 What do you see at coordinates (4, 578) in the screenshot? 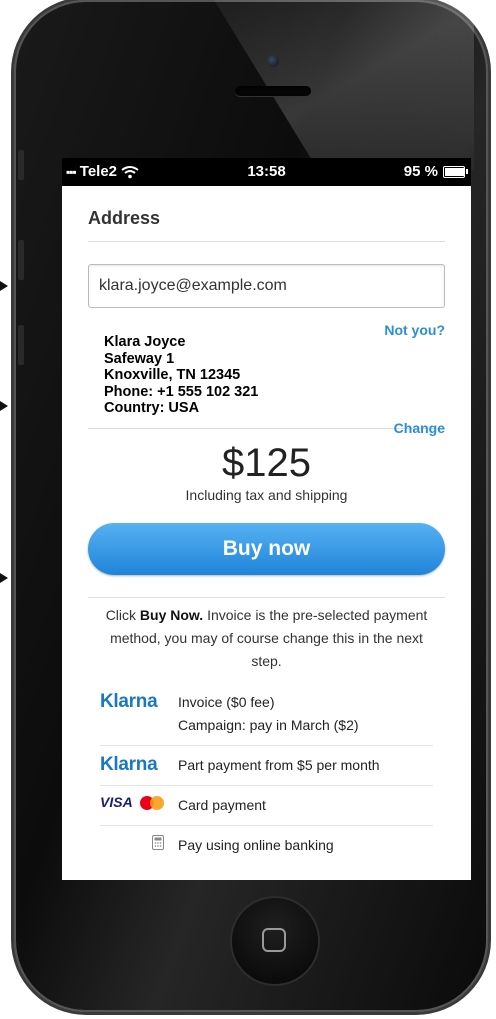
I see `pointer-arrow-buy` at bounding box center [4, 578].